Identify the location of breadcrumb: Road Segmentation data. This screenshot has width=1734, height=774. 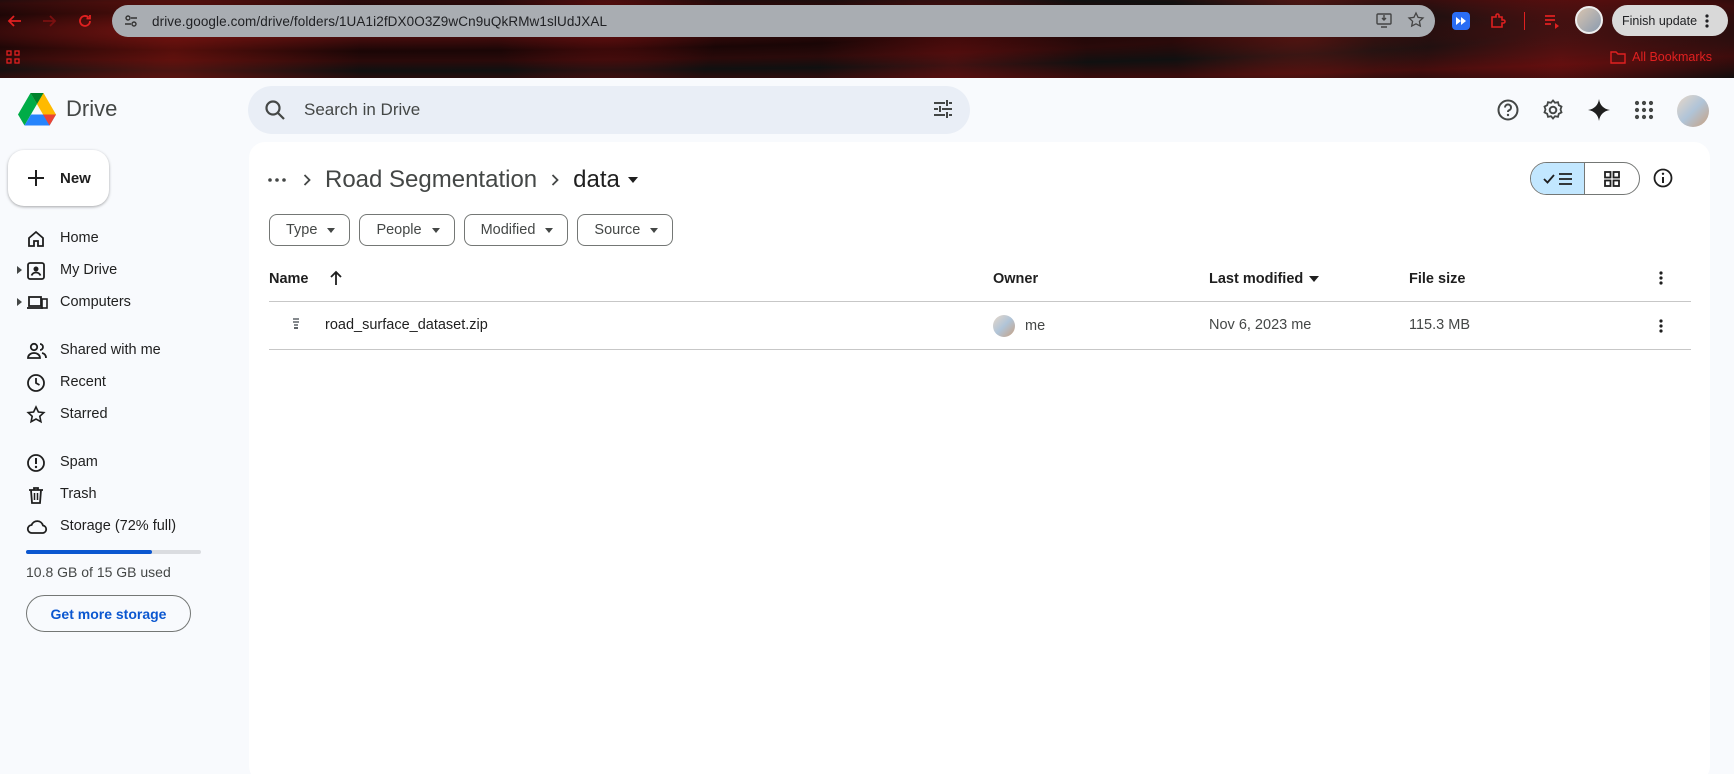
(451, 180).